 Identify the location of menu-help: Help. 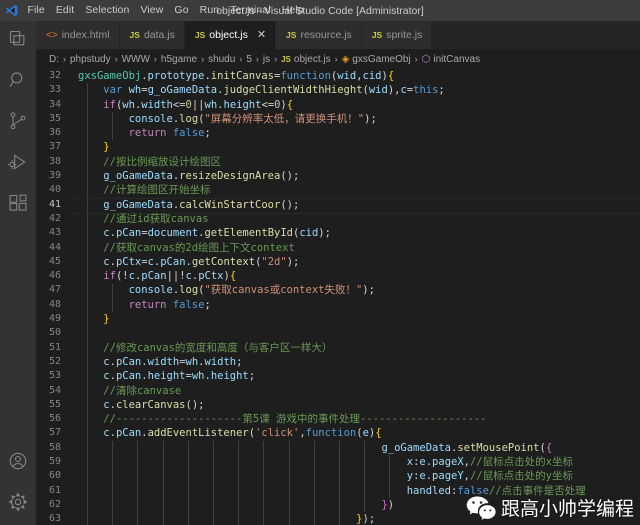
(292, 10).